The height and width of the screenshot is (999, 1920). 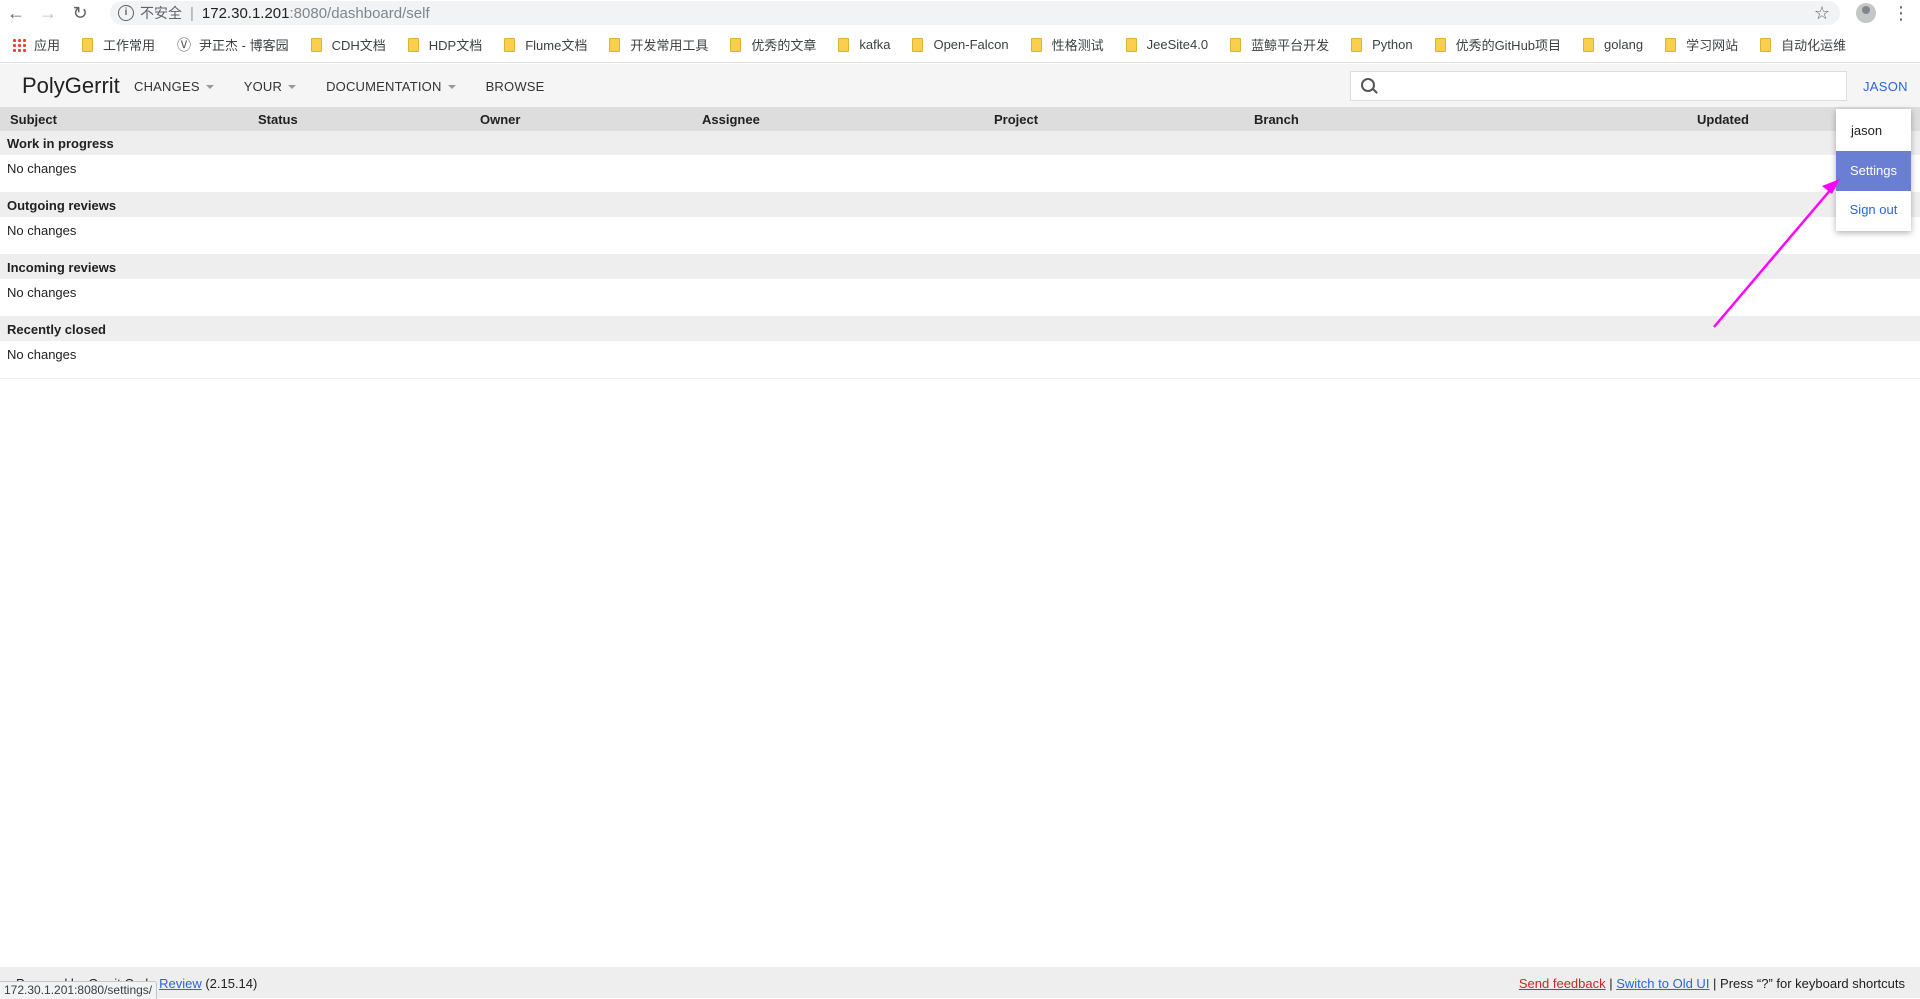 What do you see at coordinates (1368, 85) in the screenshot?
I see `search-icon` at bounding box center [1368, 85].